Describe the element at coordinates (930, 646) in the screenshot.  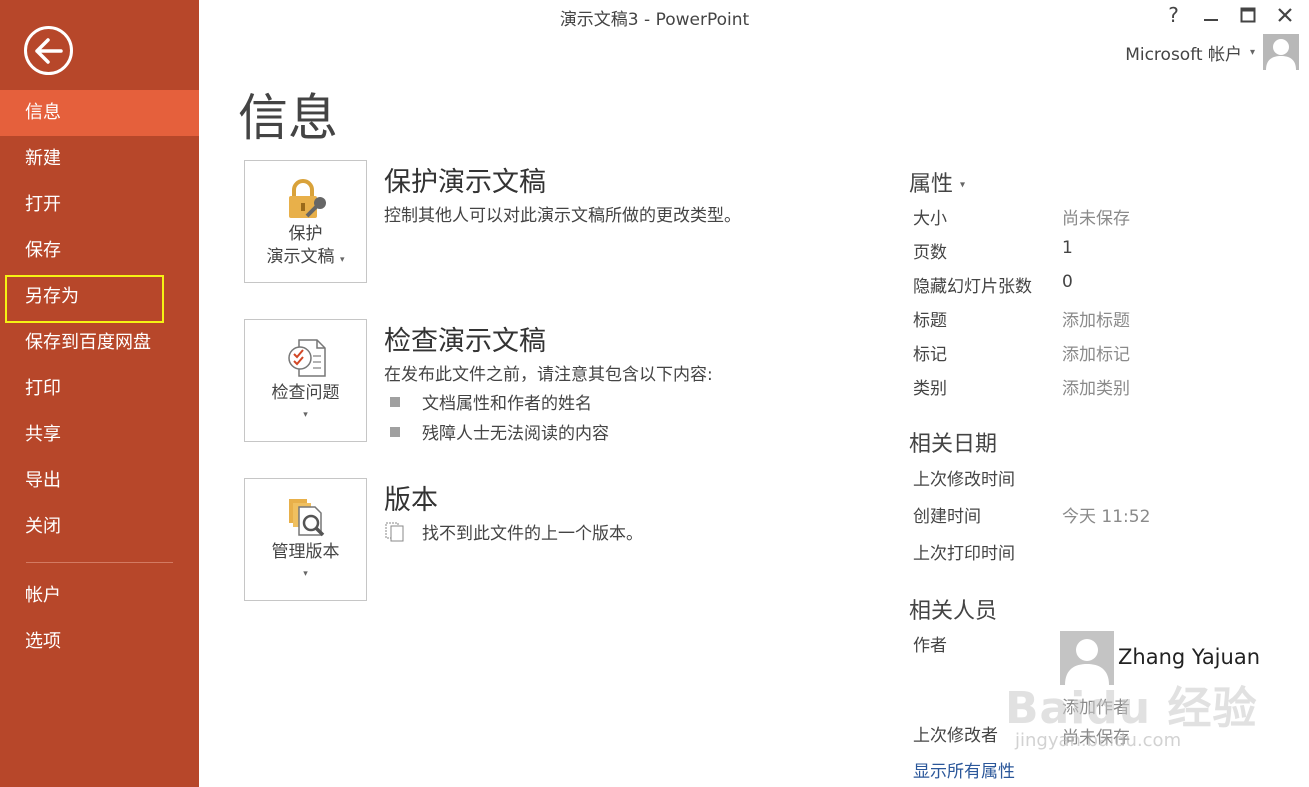
I see `prop-label-author: 作者` at that location.